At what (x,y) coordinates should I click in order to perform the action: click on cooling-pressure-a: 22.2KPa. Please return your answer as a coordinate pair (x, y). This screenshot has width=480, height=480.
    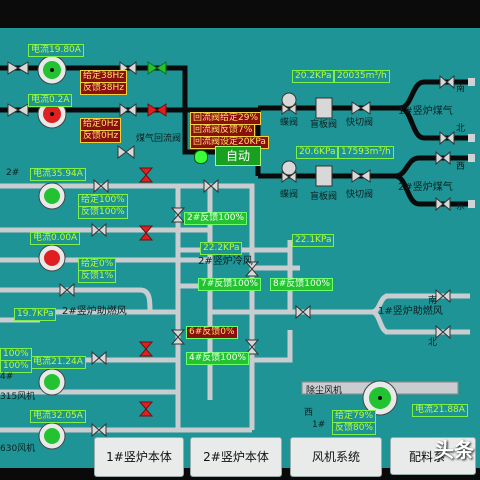
    Looking at the image, I should click on (221, 248).